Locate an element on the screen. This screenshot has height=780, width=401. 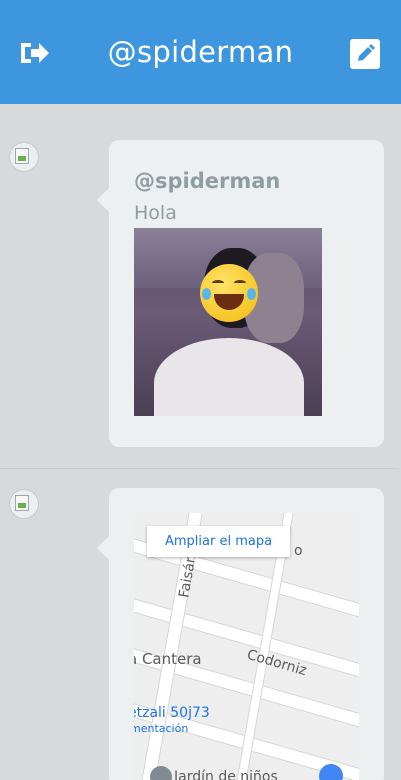
message-photo is located at coordinates (228, 322).